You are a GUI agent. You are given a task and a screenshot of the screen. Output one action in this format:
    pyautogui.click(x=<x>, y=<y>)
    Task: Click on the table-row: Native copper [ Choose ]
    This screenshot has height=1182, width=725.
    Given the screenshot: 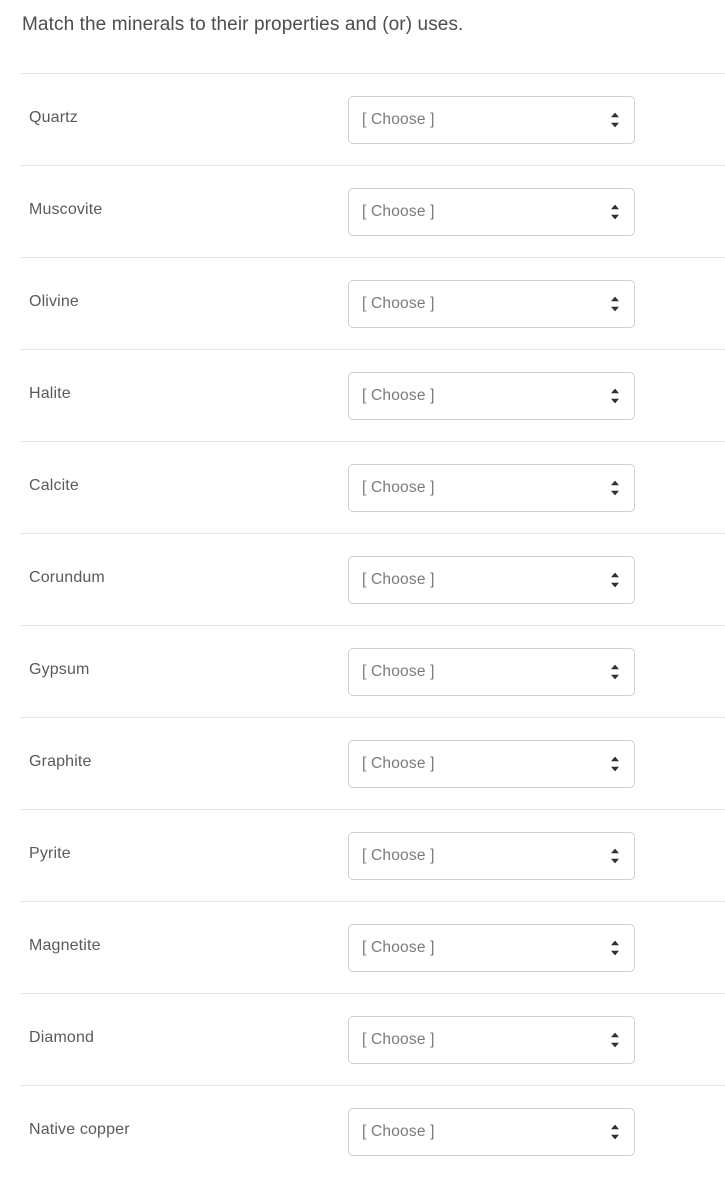 What is the action you would take?
    pyautogui.click(x=372, y=1131)
    